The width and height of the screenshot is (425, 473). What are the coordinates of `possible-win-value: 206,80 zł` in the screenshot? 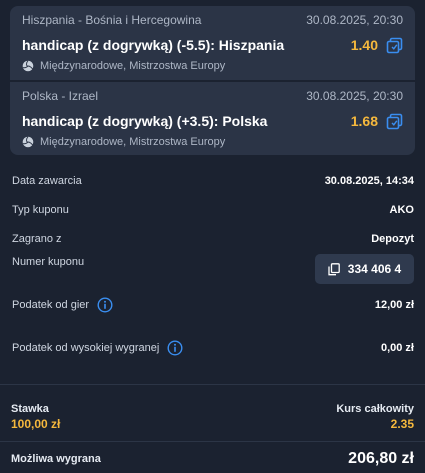 It's located at (381, 458).